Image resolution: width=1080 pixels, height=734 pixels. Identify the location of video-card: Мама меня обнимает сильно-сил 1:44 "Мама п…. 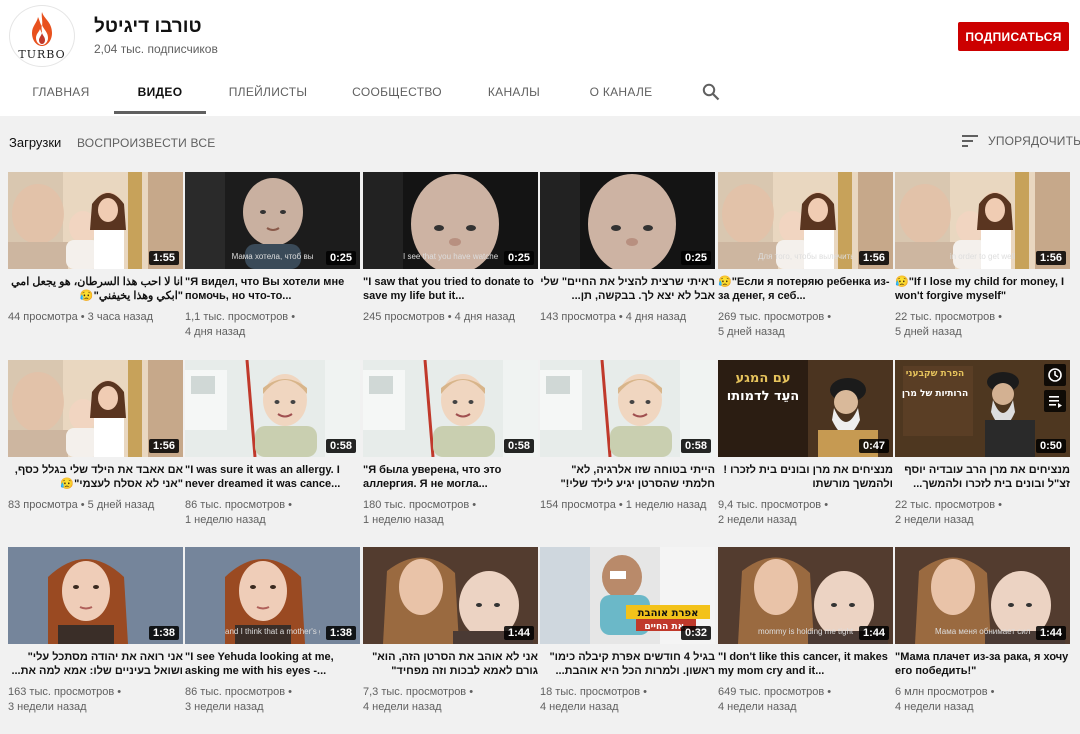
(982, 634).